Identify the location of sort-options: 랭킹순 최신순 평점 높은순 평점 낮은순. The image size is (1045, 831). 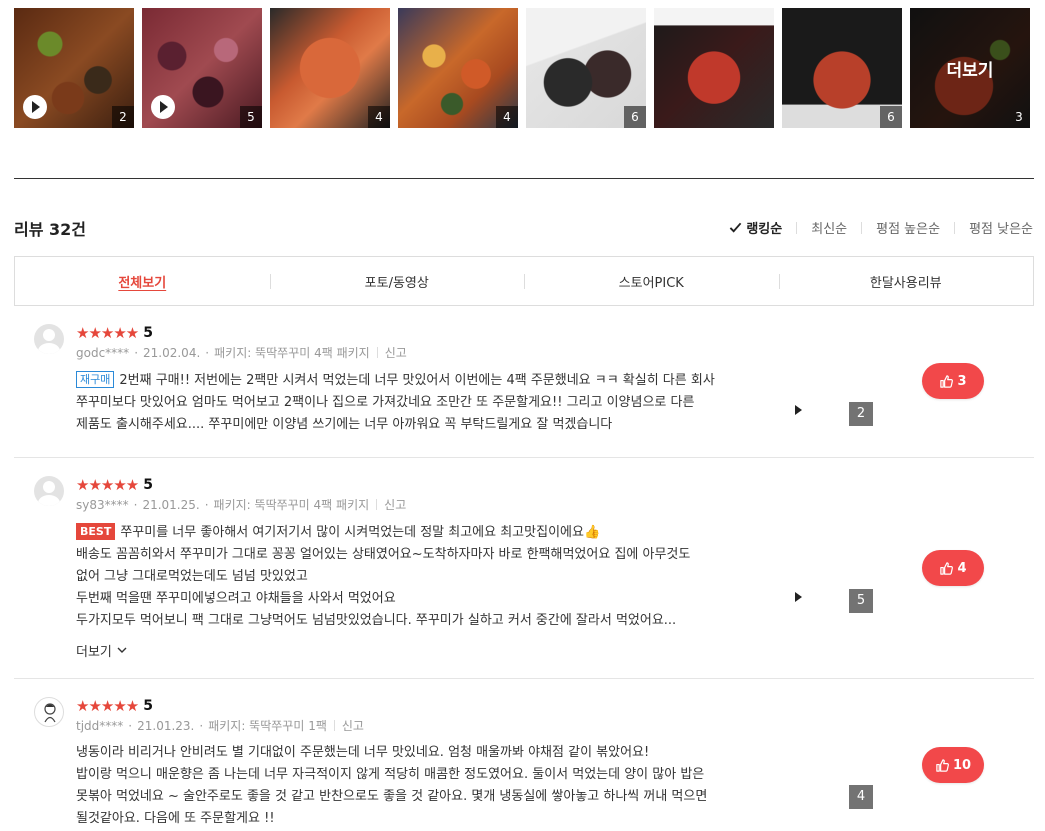
(881, 227).